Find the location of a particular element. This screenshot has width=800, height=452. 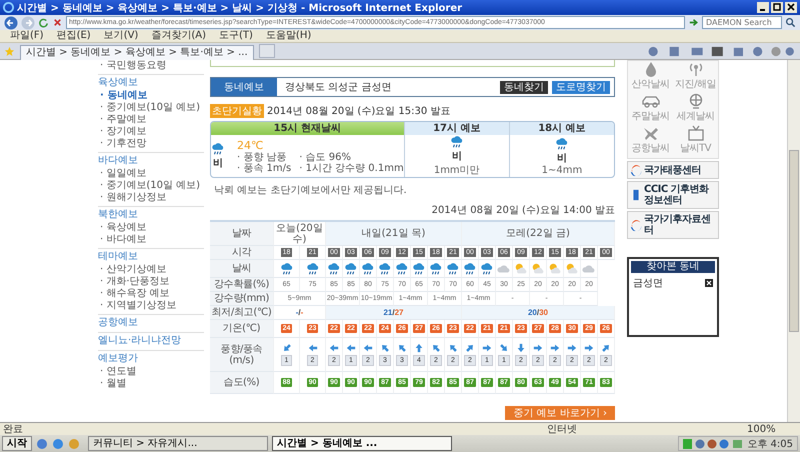

sidebar-heading: 테마예보 is located at coordinates (151, 256).